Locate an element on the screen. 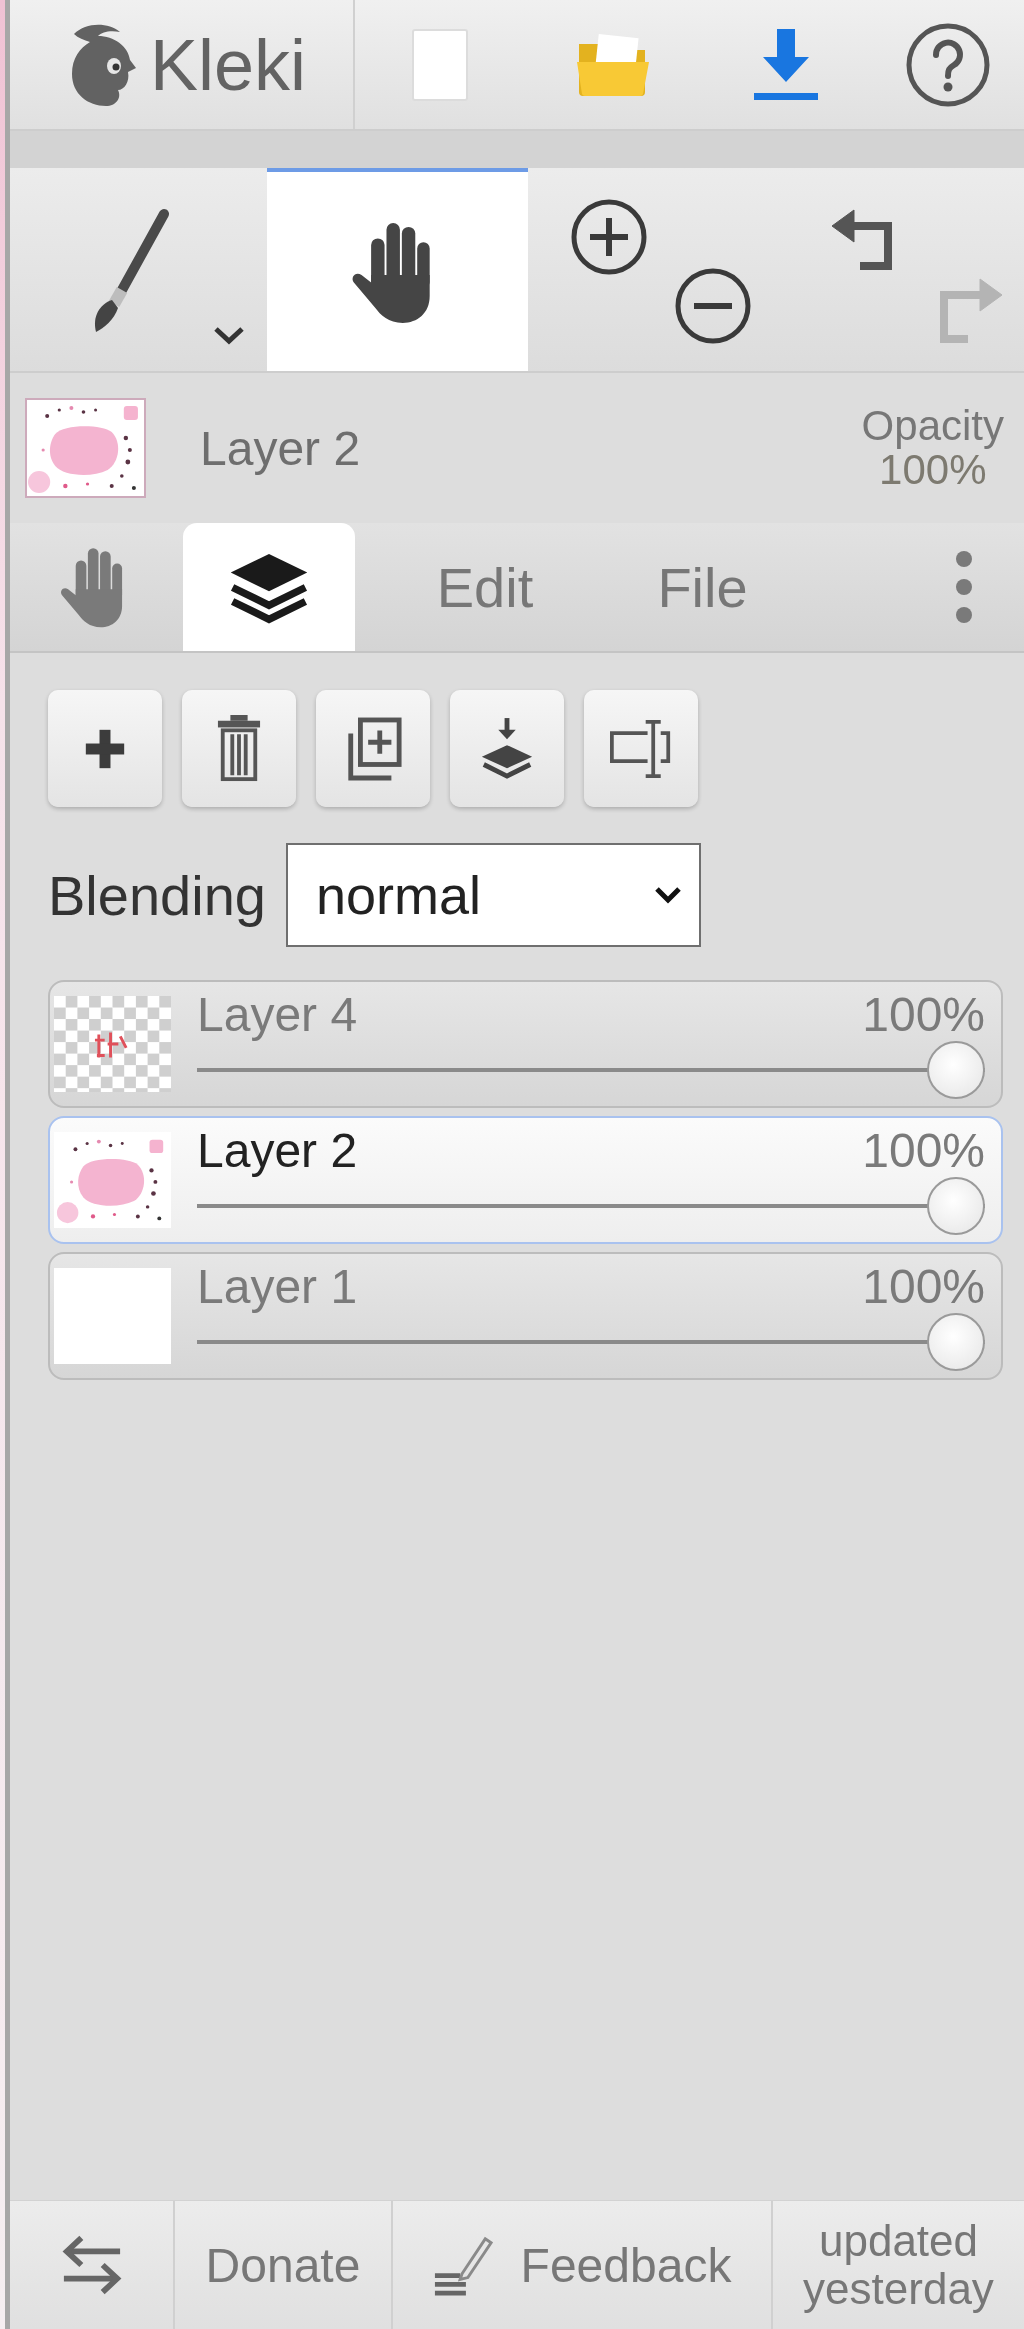 Image resolution: width=1024 pixels, height=2329 pixels. layer-name: Layer 2 is located at coordinates (277, 1151).